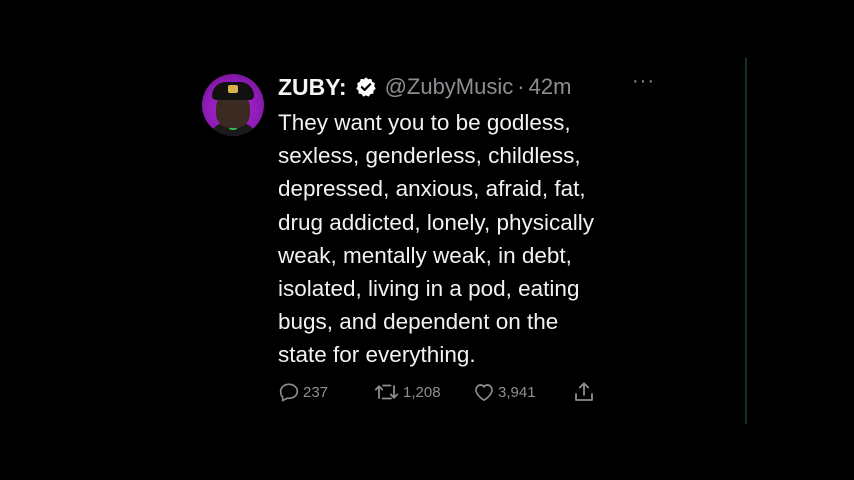  I want to click on tweet-text-line: drug addicted, lonely, physically, so click(436, 222).